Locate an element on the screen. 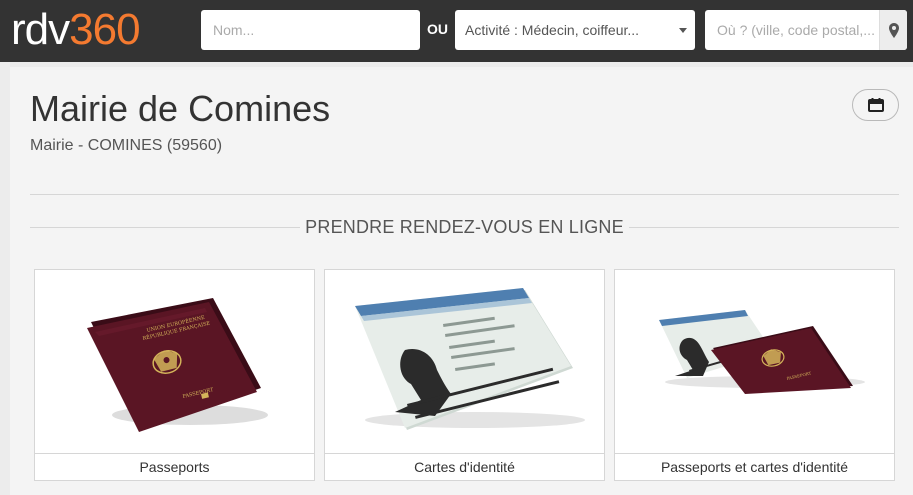 The height and width of the screenshot is (495, 913). chevron-down-icon is located at coordinates (683, 30).